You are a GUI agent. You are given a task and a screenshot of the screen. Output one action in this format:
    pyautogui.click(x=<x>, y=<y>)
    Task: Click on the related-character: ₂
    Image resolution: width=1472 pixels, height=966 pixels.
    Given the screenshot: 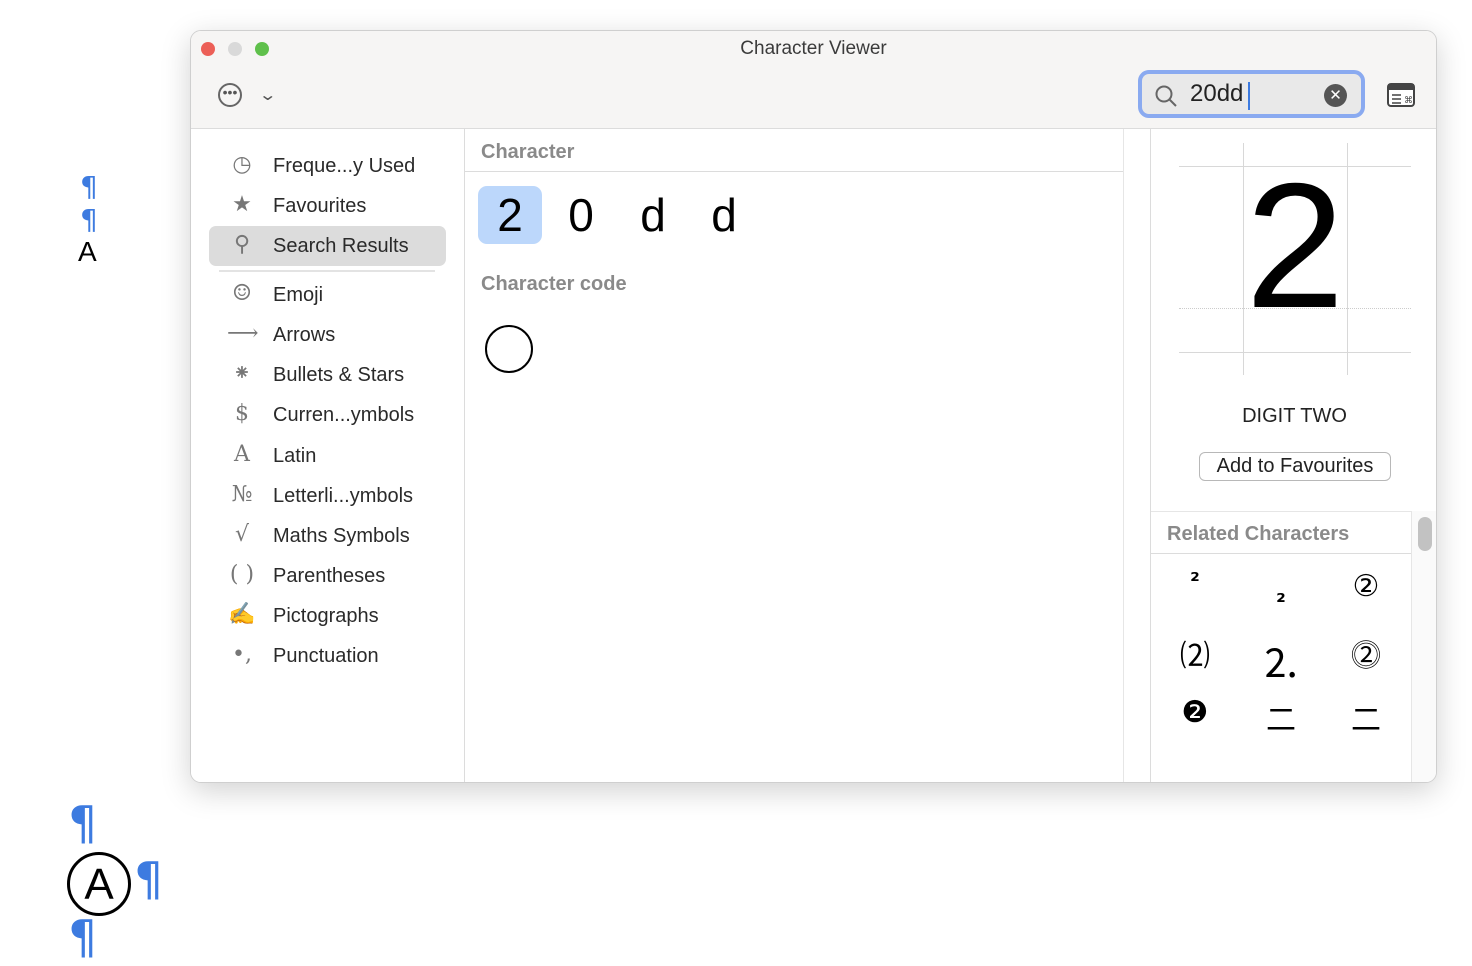 What is the action you would take?
    pyautogui.click(x=1281, y=595)
    